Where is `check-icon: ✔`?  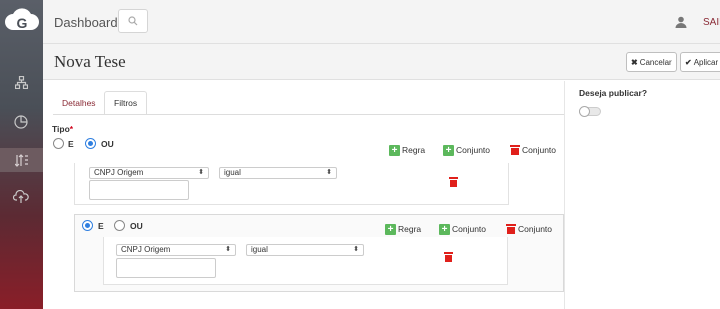
check-icon: ✔ is located at coordinates (688, 62).